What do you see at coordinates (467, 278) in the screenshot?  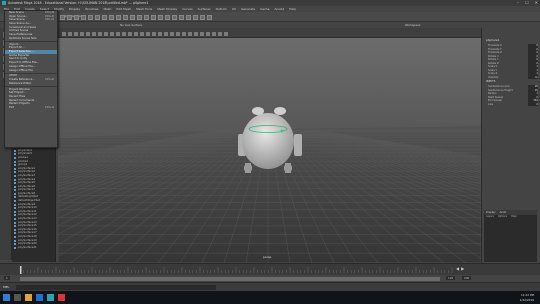 I see `range-max: 200` at bounding box center [467, 278].